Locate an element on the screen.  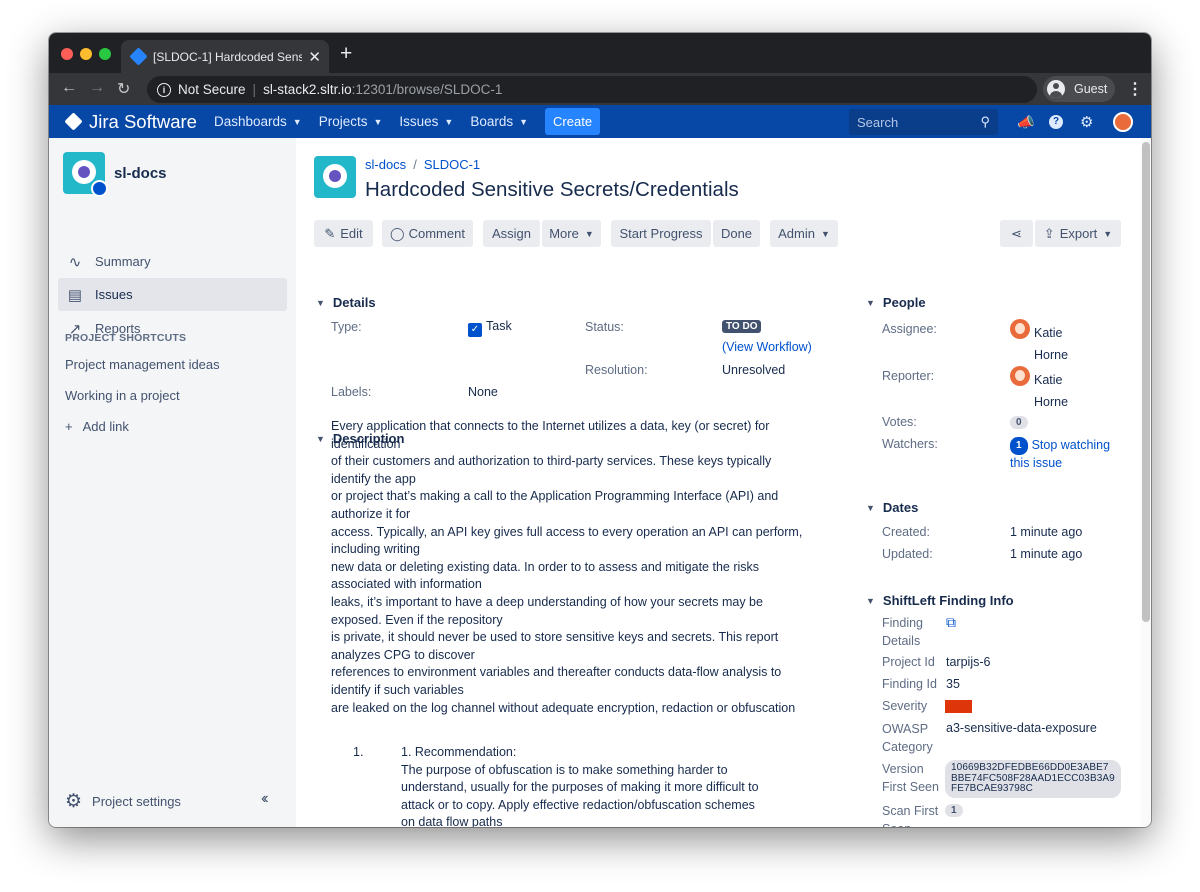
external-link-icon: ⧉ is located at coordinates (951, 622).